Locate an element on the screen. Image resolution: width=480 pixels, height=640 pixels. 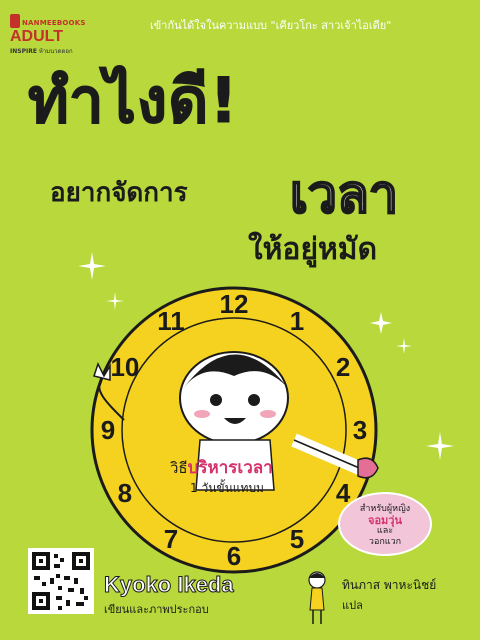
imprint-name: INSPIRE is located at coordinates (23, 51).